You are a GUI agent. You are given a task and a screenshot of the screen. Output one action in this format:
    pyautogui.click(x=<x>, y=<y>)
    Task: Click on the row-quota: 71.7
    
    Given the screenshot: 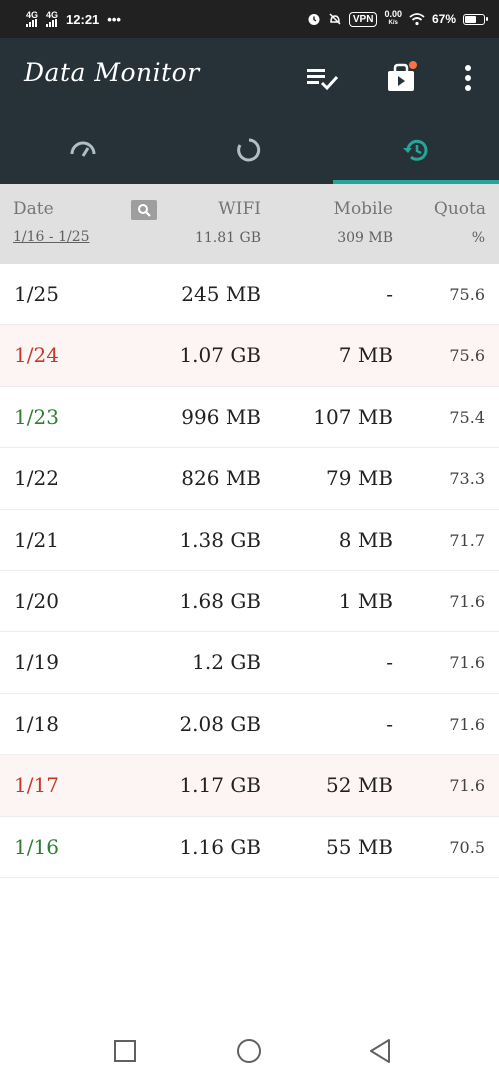 What is the action you would take?
    pyautogui.click(x=467, y=540)
    